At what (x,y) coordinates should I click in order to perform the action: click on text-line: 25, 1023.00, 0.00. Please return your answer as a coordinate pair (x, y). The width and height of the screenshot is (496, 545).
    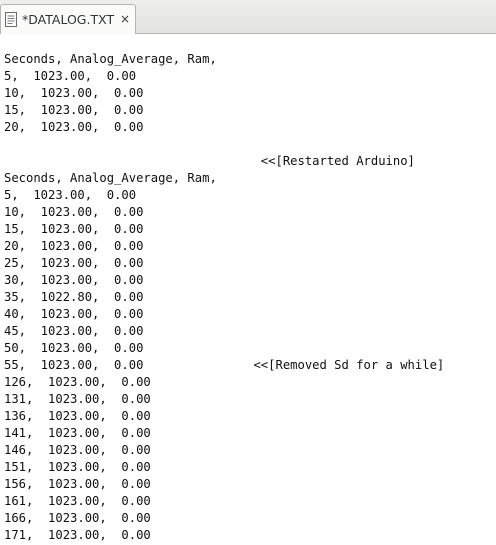
    Looking at the image, I should click on (74, 263).